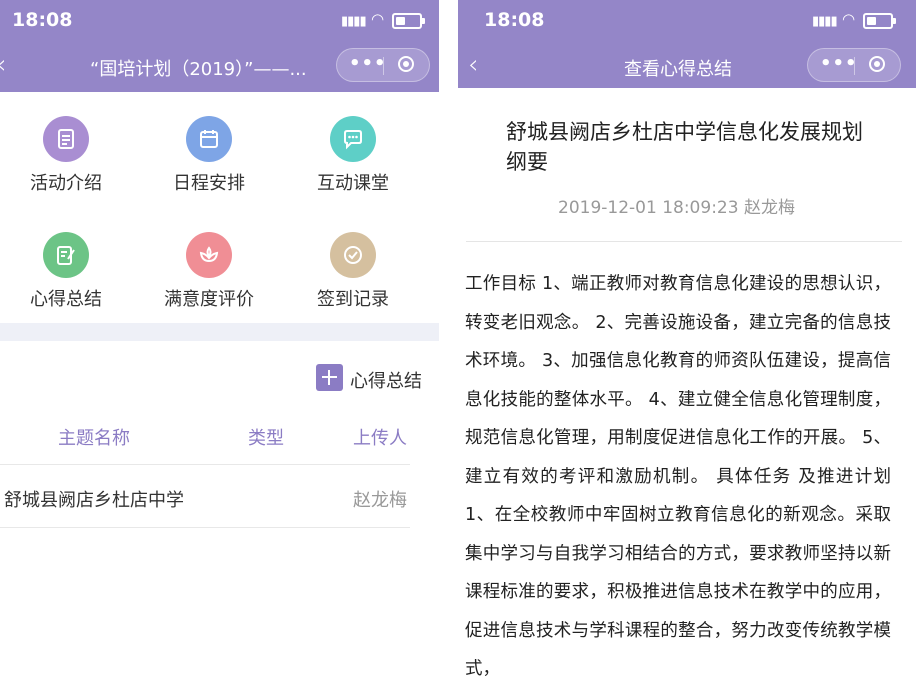 This screenshot has width=916, height=686. What do you see at coordinates (353, 183) in the screenshot?
I see `menu-label: 互动课堂` at bounding box center [353, 183].